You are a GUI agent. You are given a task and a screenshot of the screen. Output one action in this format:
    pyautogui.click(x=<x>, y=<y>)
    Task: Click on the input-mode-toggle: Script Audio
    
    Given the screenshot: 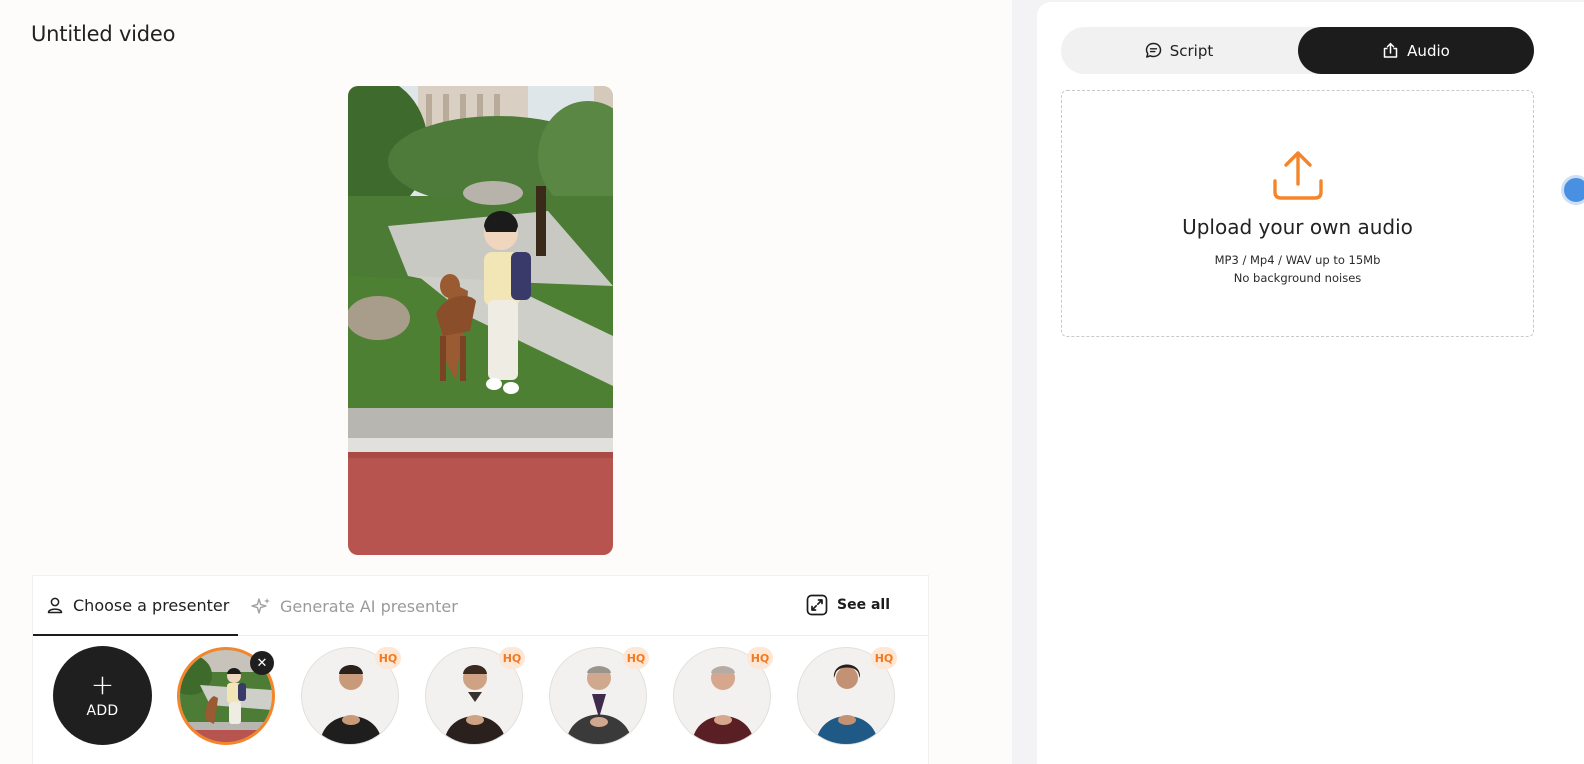 What is the action you would take?
    pyautogui.click(x=1297, y=50)
    